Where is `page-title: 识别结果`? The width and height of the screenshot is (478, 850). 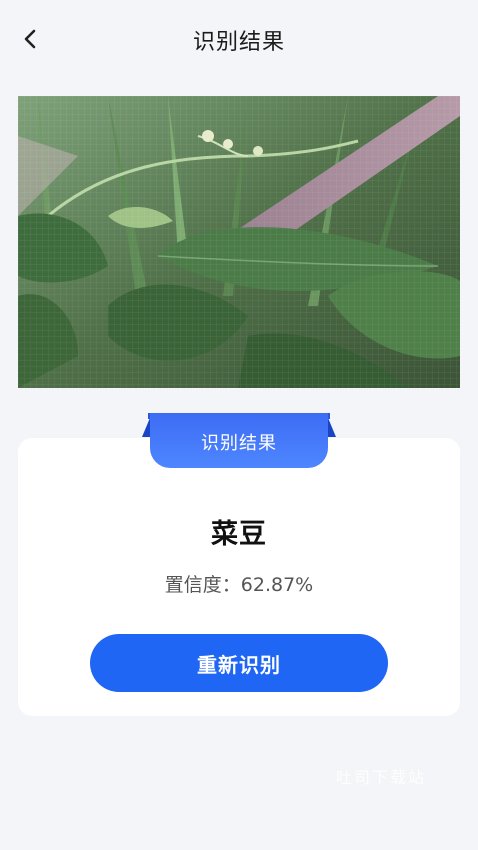 page-title: 识别结果 is located at coordinates (238, 42).